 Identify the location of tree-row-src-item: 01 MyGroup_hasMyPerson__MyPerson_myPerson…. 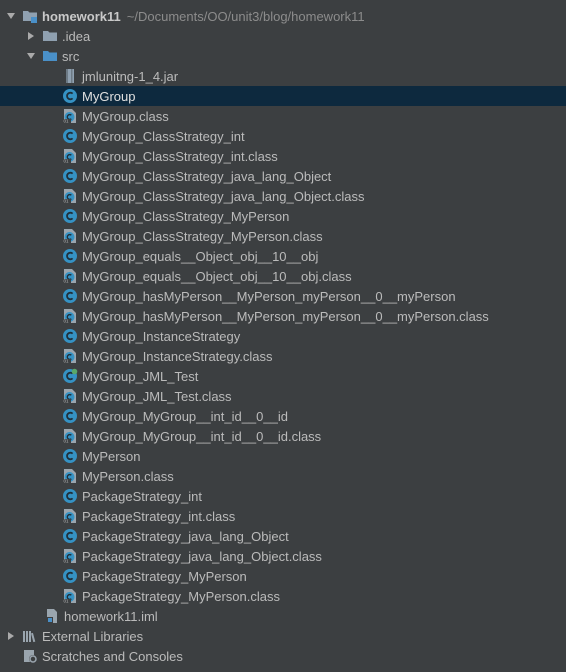
(283, 316).